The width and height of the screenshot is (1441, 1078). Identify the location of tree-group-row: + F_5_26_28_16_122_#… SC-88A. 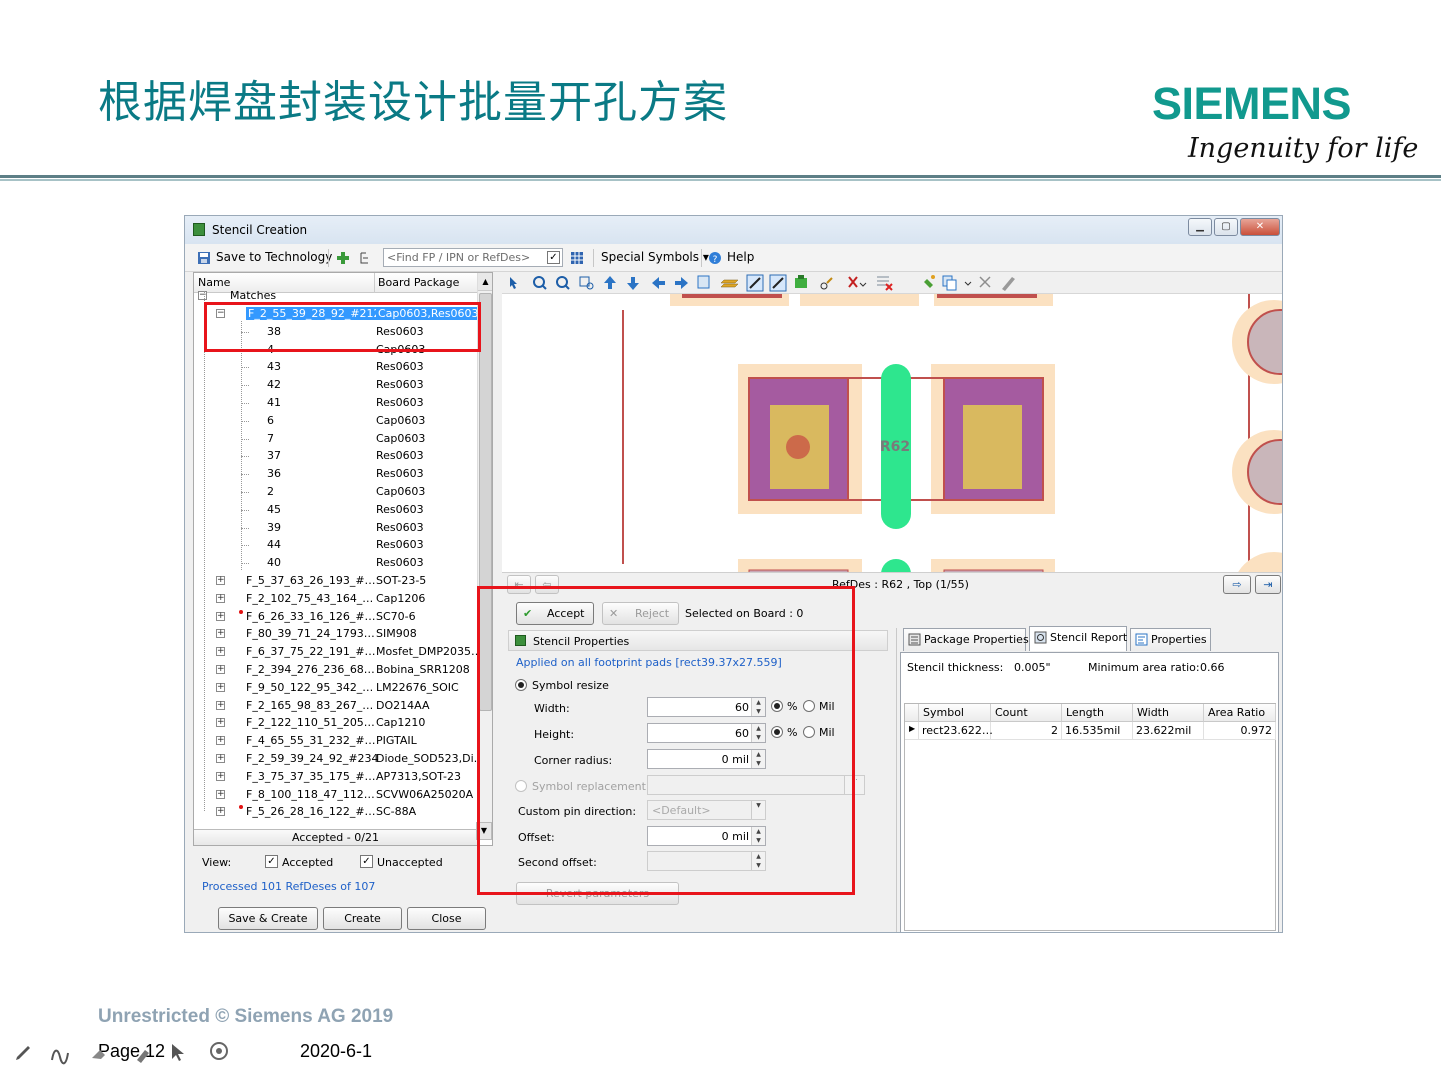
(335, 812).